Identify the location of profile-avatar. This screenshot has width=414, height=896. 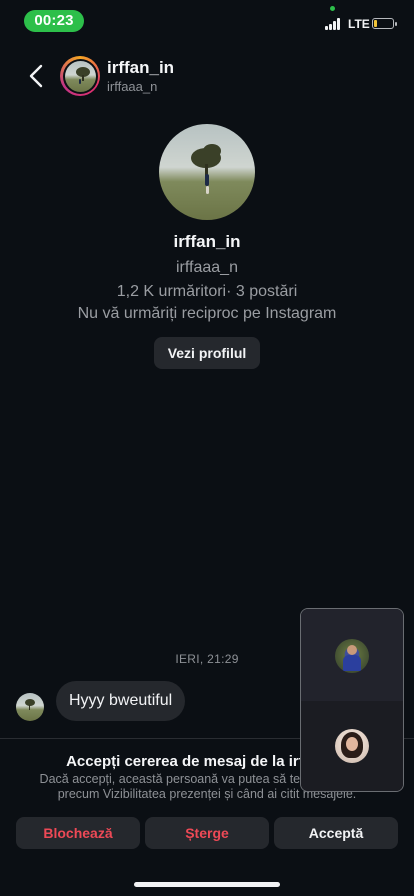
(207, 172).